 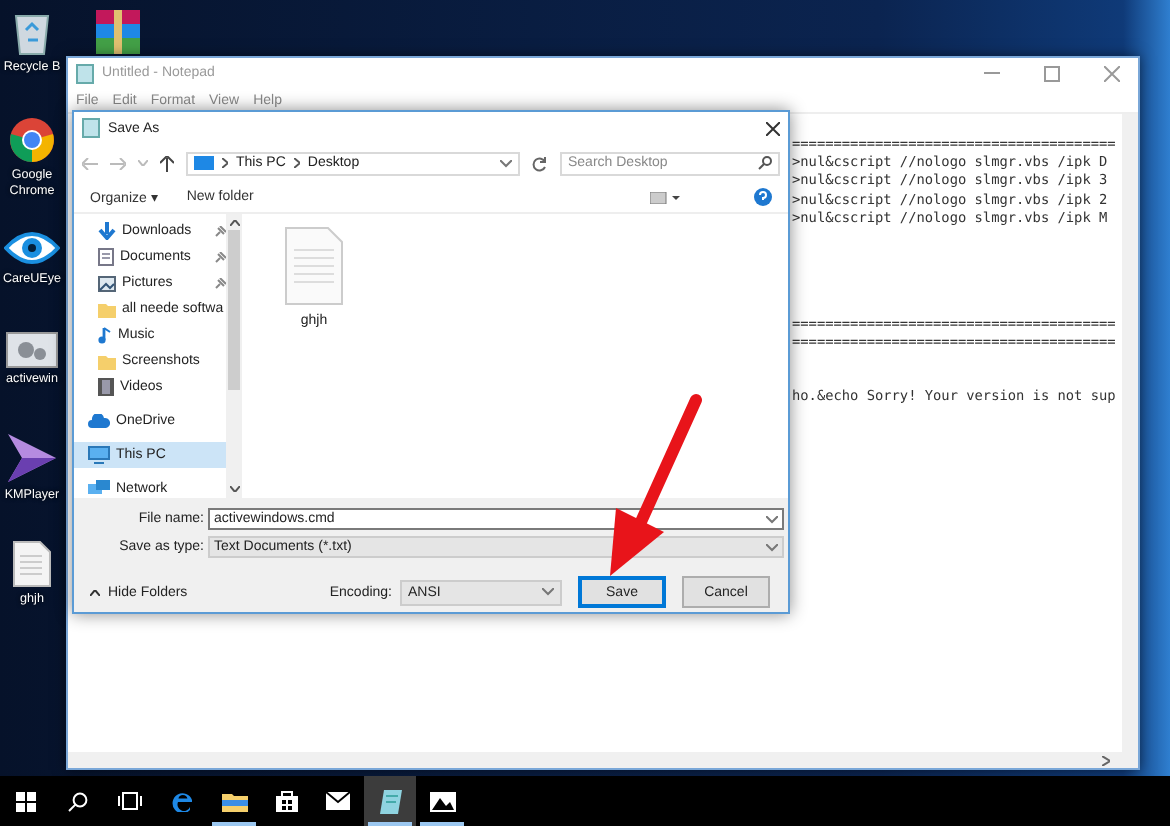 What do you see at coordinates (26, 801) in the screenshot?
I see `windows-logo-icon` at bounding box center [26, 801].